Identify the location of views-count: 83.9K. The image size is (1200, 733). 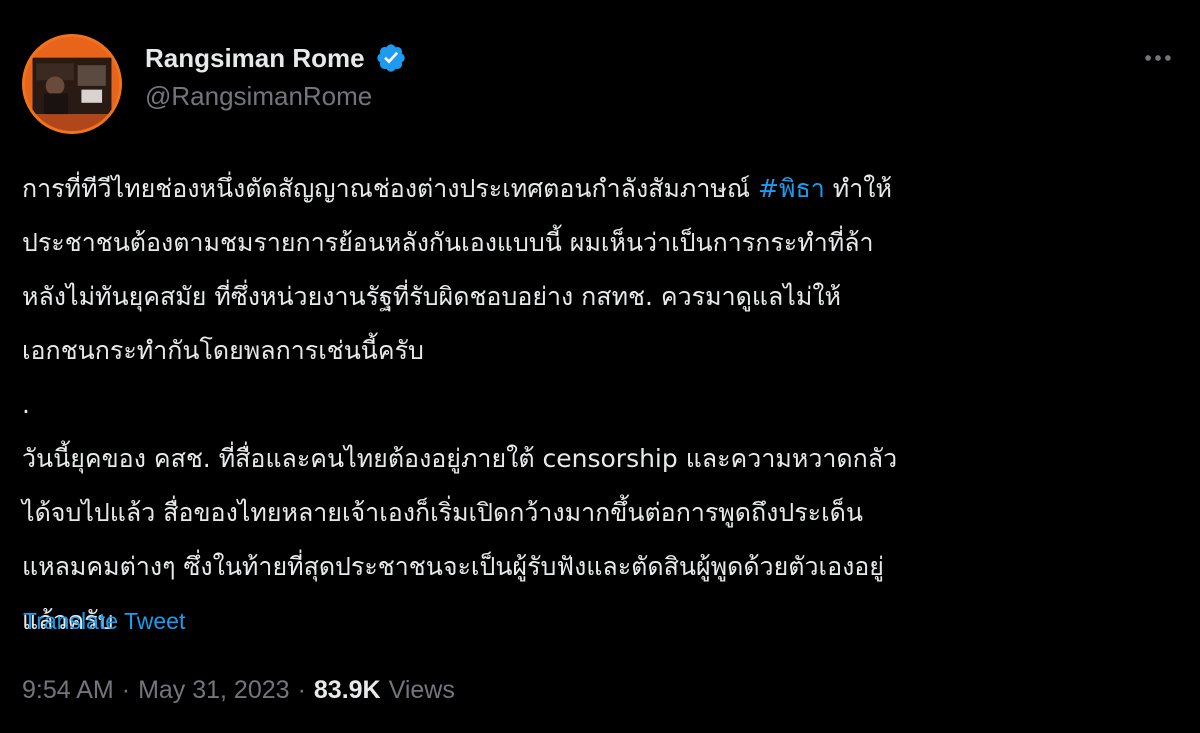
(347, 690).